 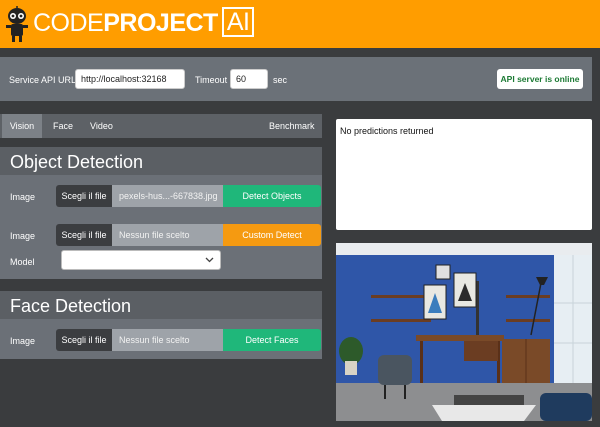 I want to click on predictions-text: No predictions returned, so click(x=387, y=131).